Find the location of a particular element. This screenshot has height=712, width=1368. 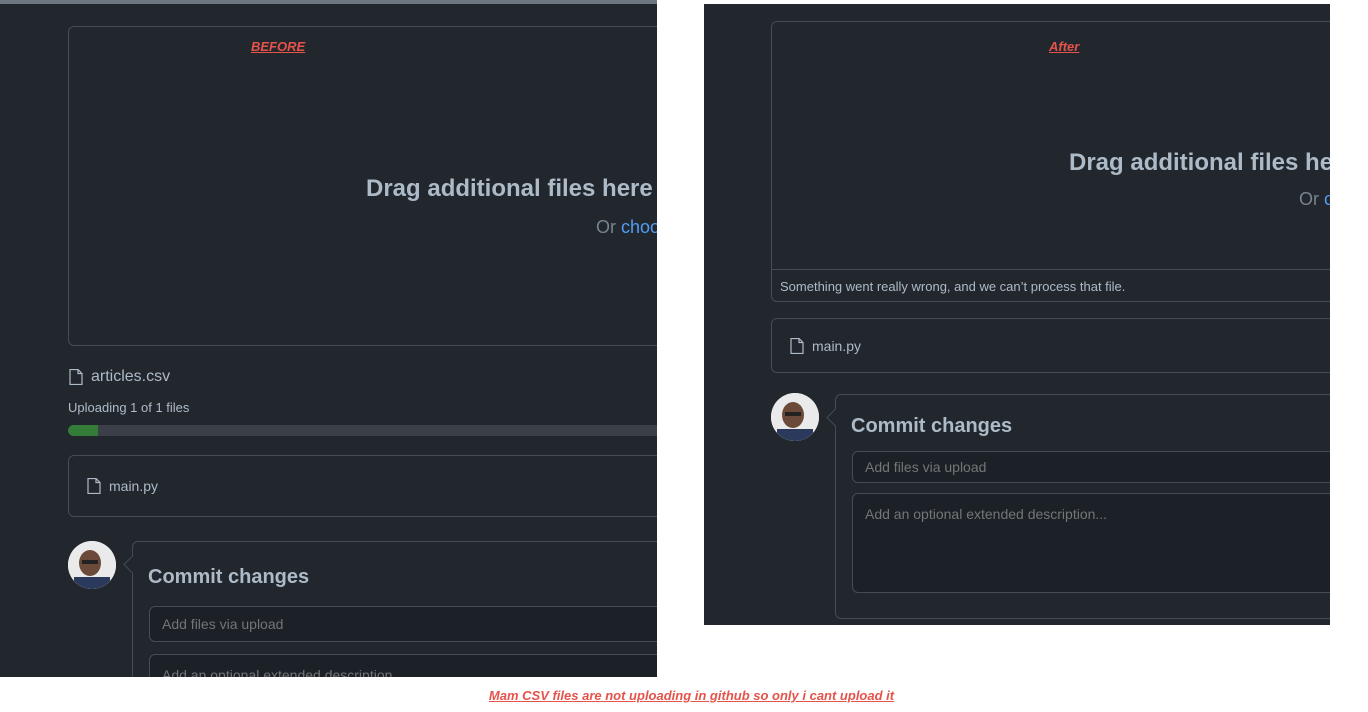

upload-progress-fill is located at coordinates (83, 430).